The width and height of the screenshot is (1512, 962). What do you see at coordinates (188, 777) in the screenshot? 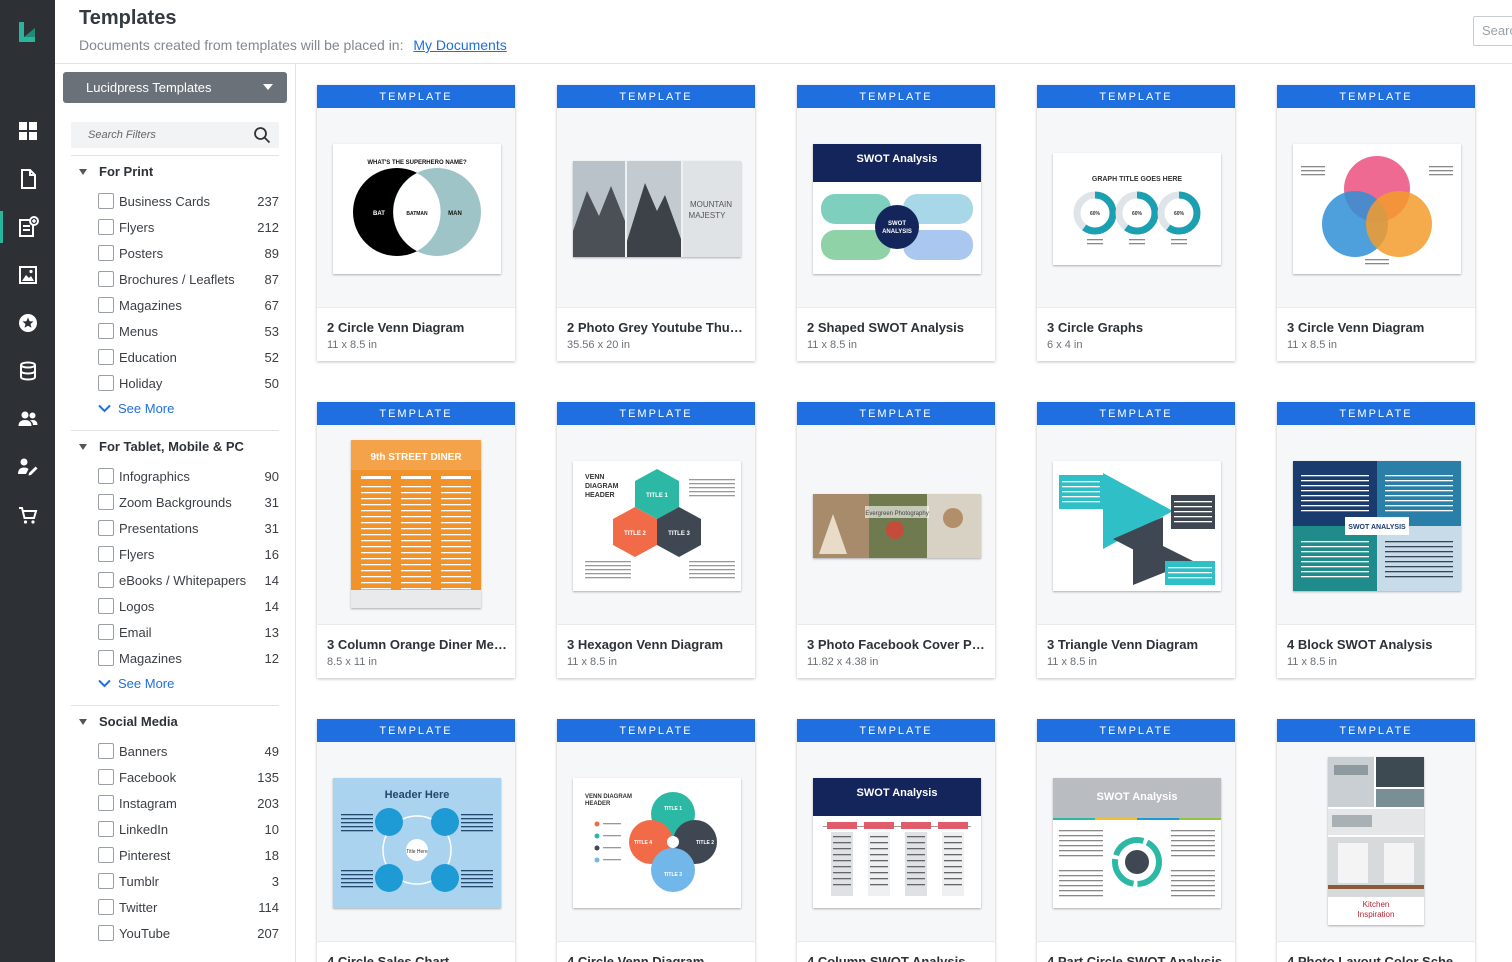
I see `filter-option: Facebook 135` at bounding box center [188, 777].